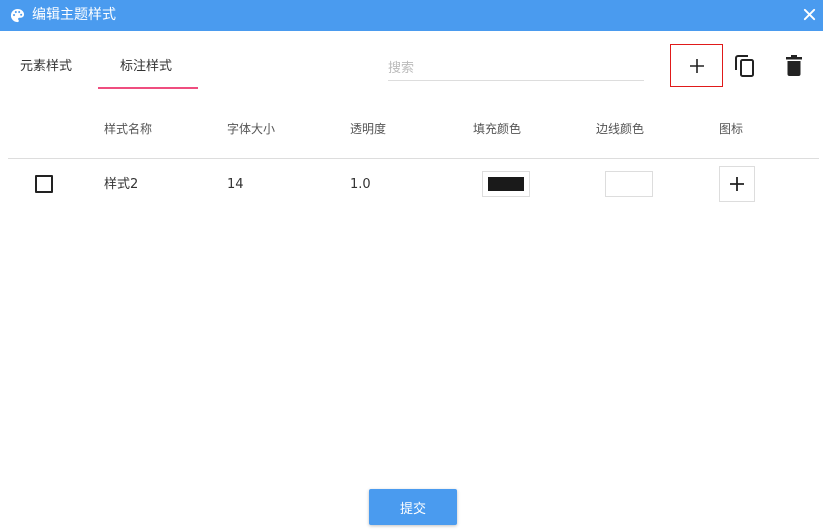 This screenshot has height=532, width=823. What do you see at coordinates (809, 14) in the screenshot?
I see `close-icon` at bounding box center [809, 14].